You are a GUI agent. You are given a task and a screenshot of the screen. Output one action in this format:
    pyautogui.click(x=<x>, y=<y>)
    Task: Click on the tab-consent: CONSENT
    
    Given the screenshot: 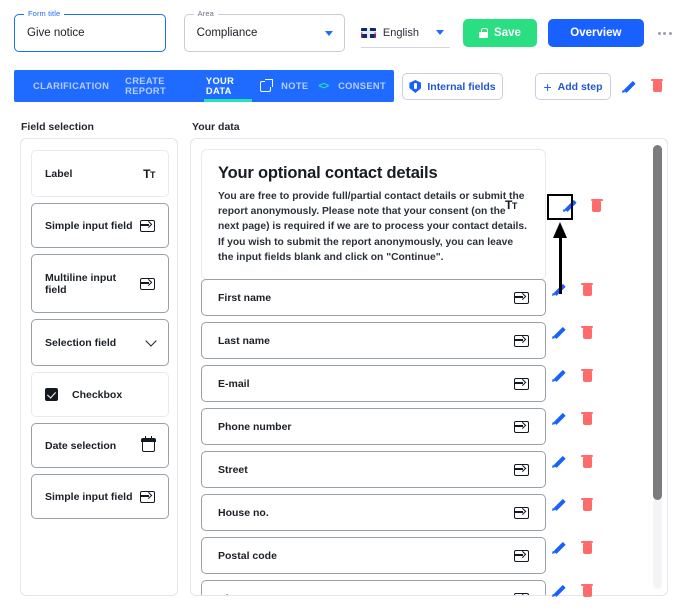 What is the action you would take?
    pyautogui.click(x=362, y=86)
    